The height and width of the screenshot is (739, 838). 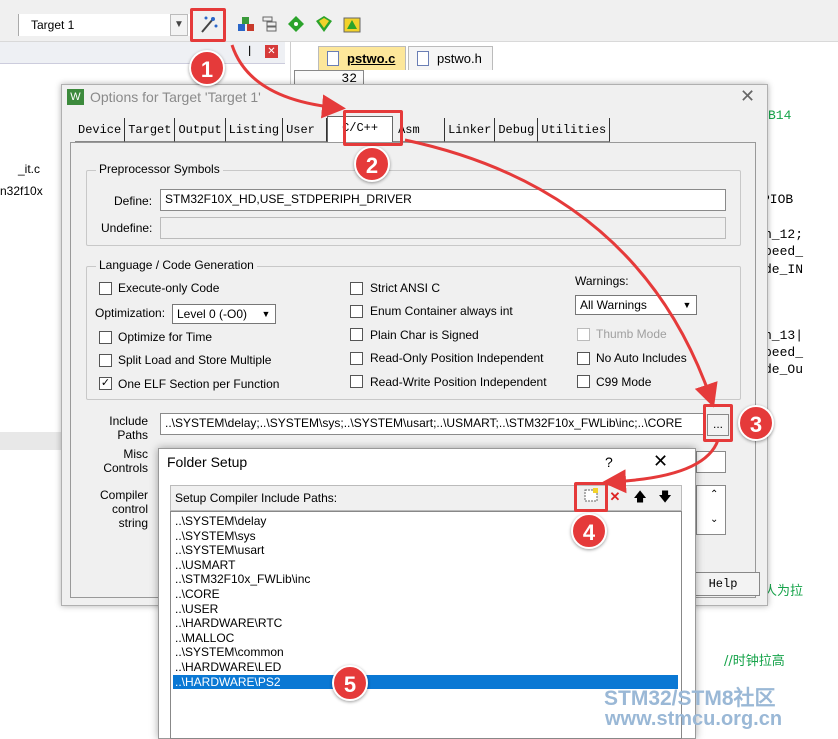 What do you see at coordinates (373, 128) in the screenshot?
I see `highlight-box-c-cpp-tab` at bounding box center [373, 128].